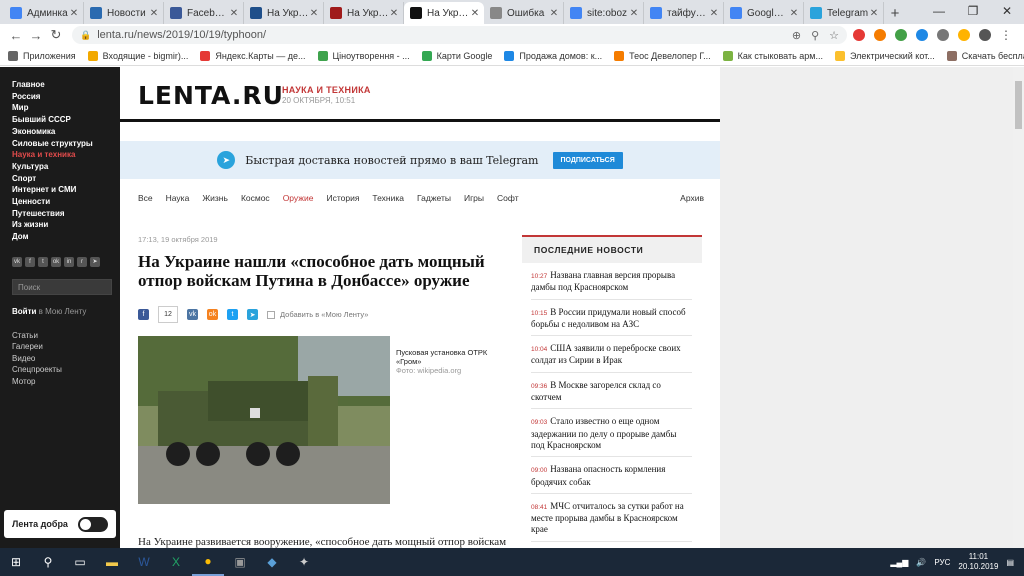 The image size is (1024, 576). What do you see at coordinates (17, 261) in the screenshot?
I see `vk-icon: vk` at bounding box center [17, 261].